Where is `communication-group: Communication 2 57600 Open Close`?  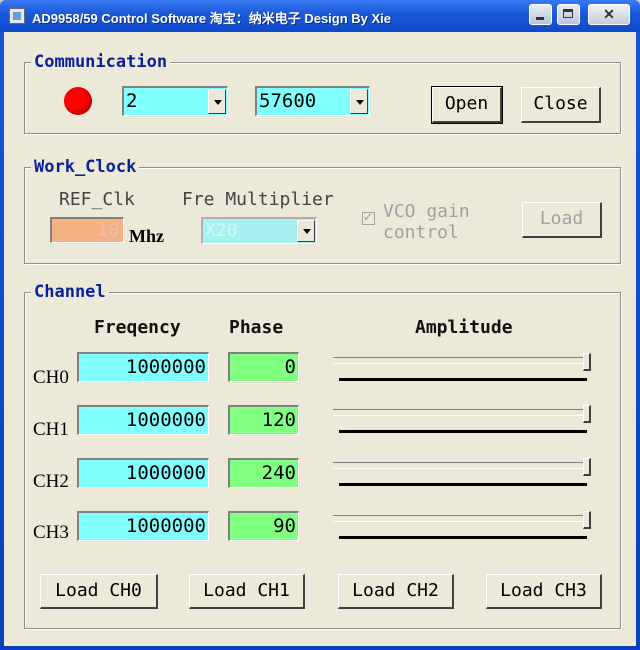 communication-group: Communication 2 57600 Open Close is located at coordinates (322, 93).